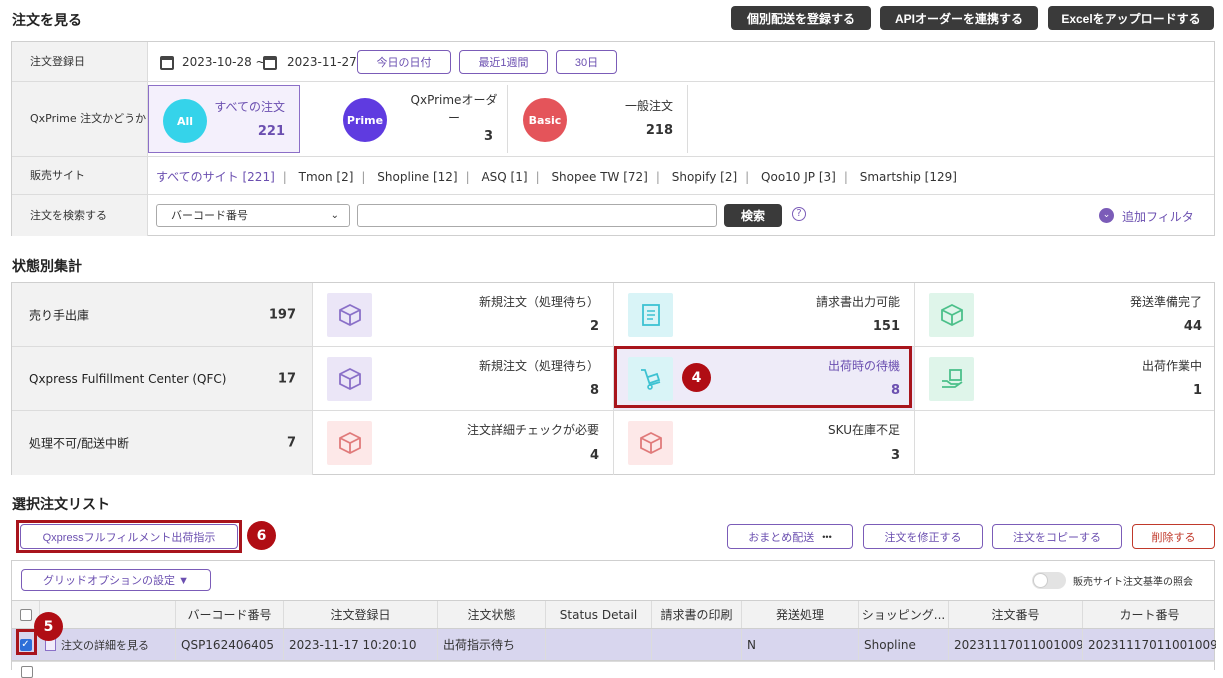  What do you see at coordinates (47, 21) in the screenshot?
I see `page-title: 注文を見る` at bounding box center [47, 21].